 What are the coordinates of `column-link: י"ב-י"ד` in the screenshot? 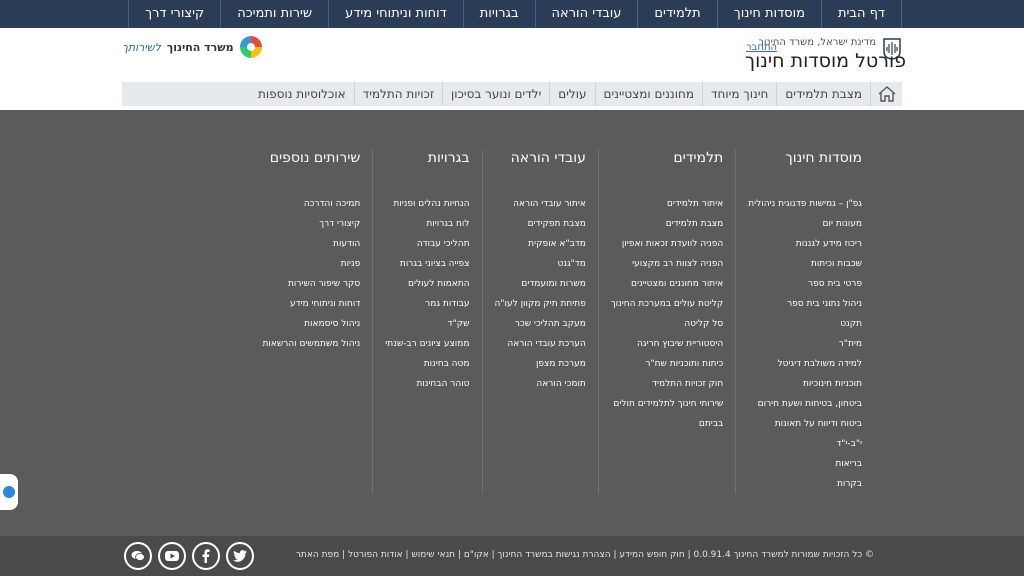 It's located at (805, 444).